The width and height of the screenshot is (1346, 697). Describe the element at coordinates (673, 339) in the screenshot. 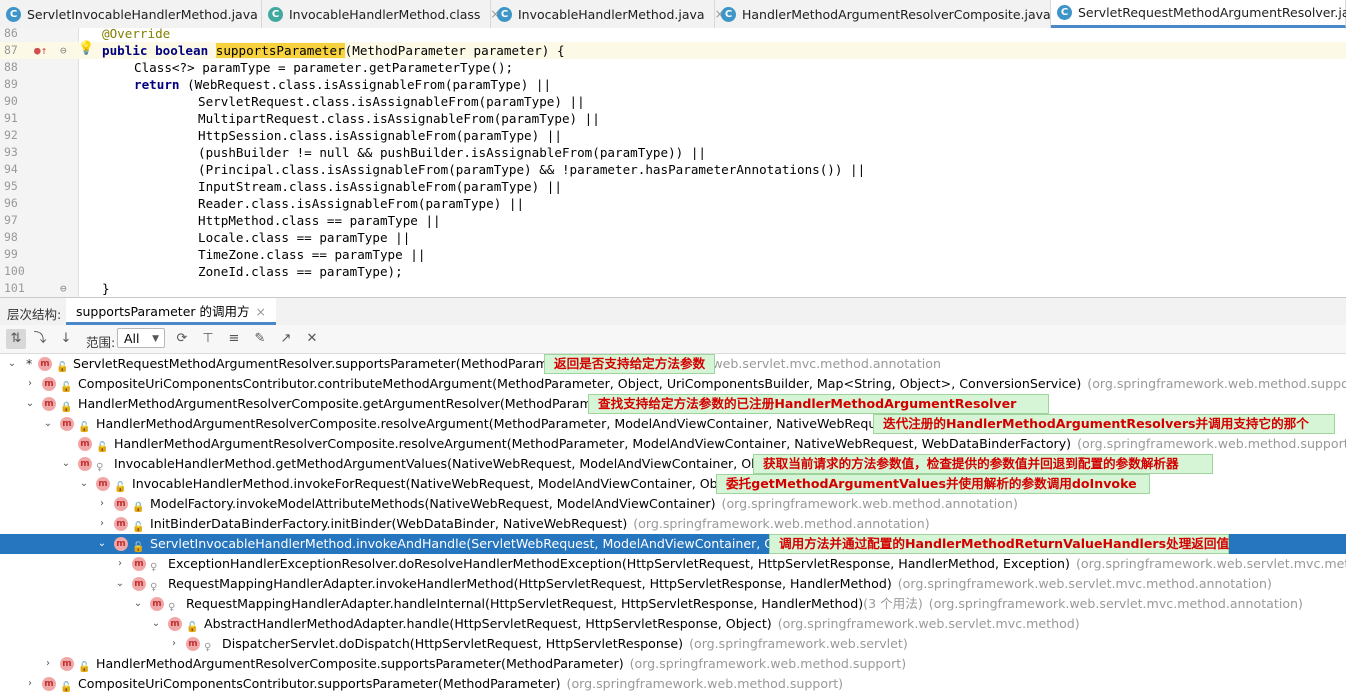

I see `hierarchy-toolbar: ⇅ ⤵ ↓ 范围: All ▼ ⟳ ⊤ ≡ ✎ ↗ ✕` at that location.